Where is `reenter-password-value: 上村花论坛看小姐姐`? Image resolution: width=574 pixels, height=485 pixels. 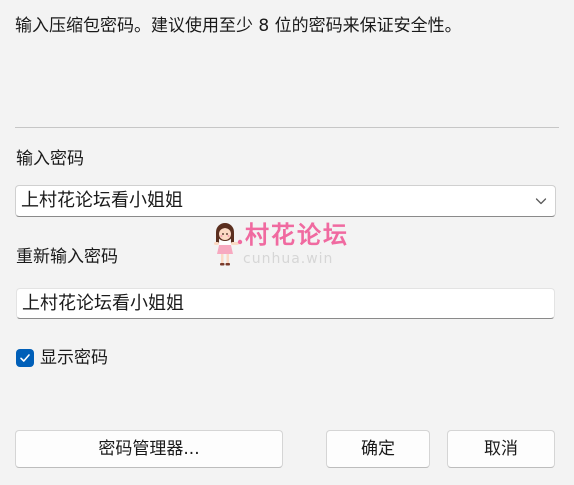
reenter-password-value: 上村花论坛看小姐姐 is located at coordinates (103, 303).